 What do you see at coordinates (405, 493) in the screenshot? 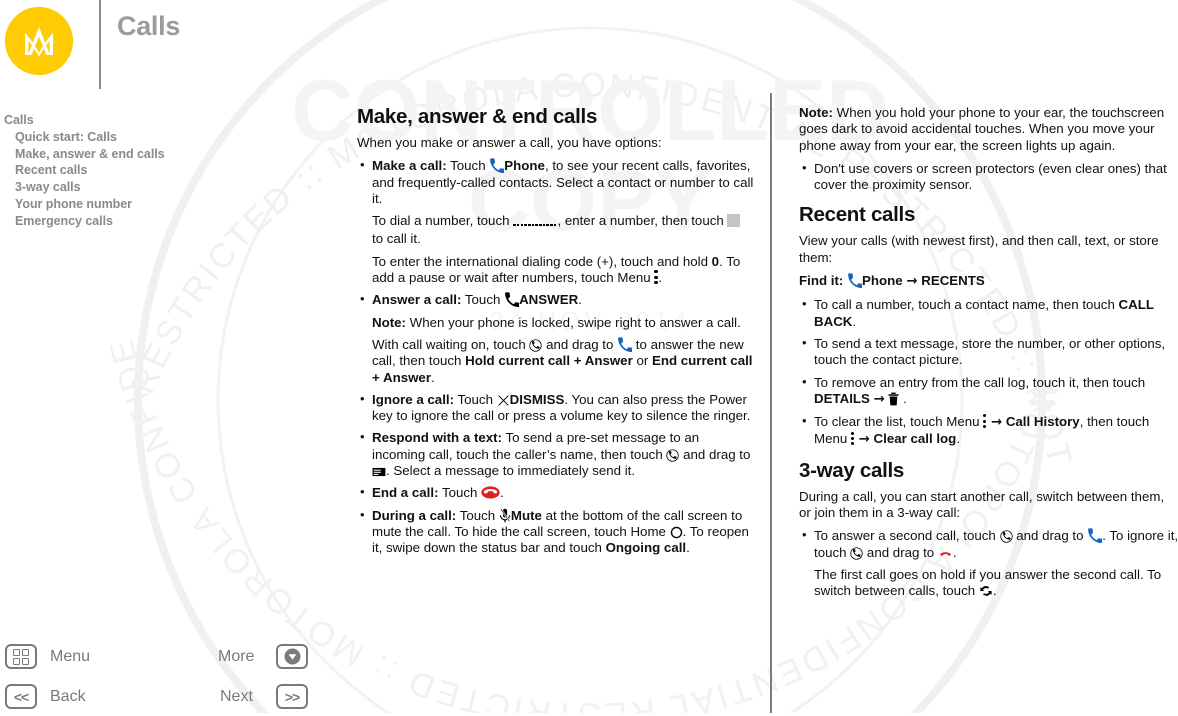
I see `term-end-a-call: End a call:` at bounding box center [405, 493].